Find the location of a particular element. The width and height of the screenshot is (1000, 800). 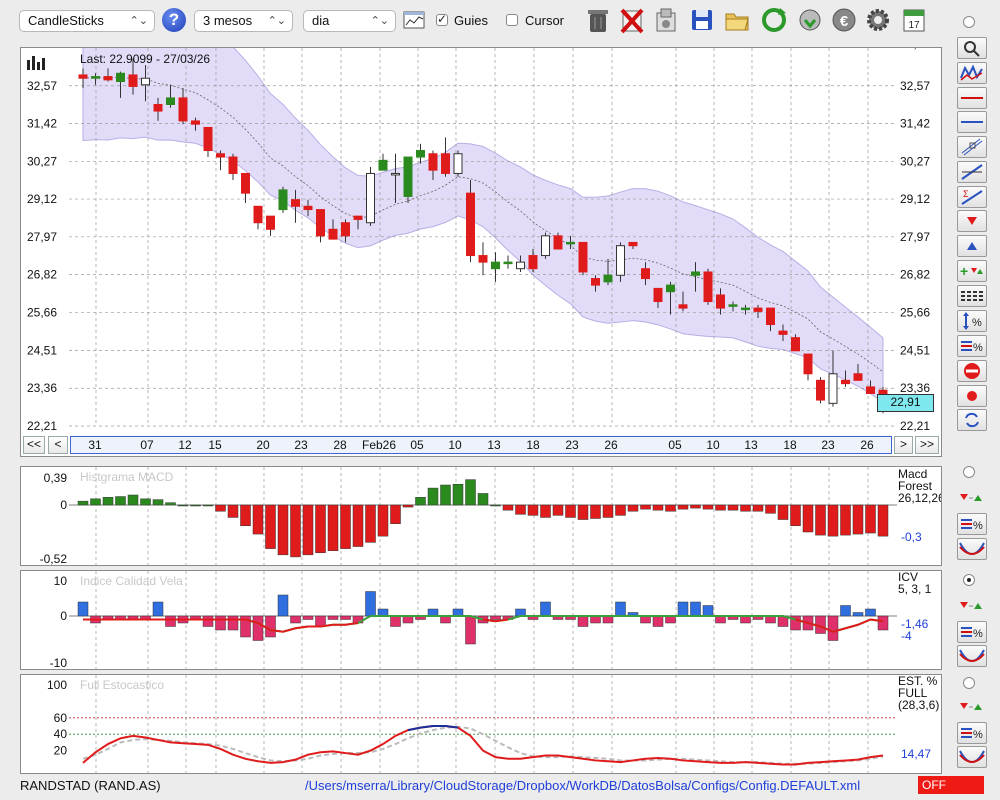

trendline-icon is located at coordinates (972, 172).